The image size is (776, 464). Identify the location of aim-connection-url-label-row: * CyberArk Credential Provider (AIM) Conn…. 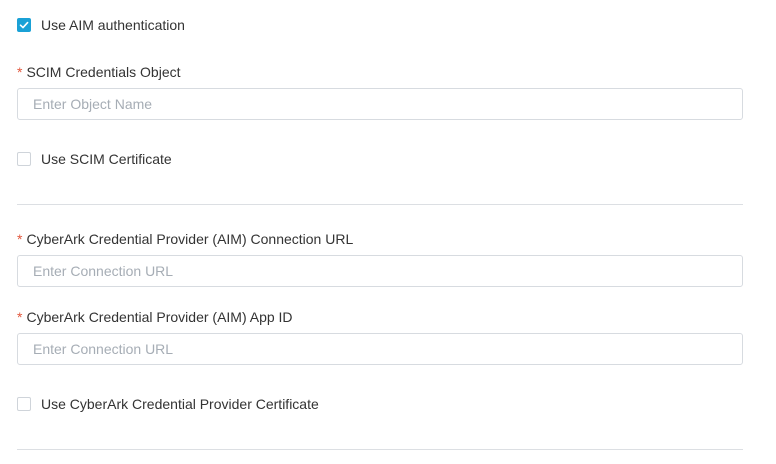
(185, 239).